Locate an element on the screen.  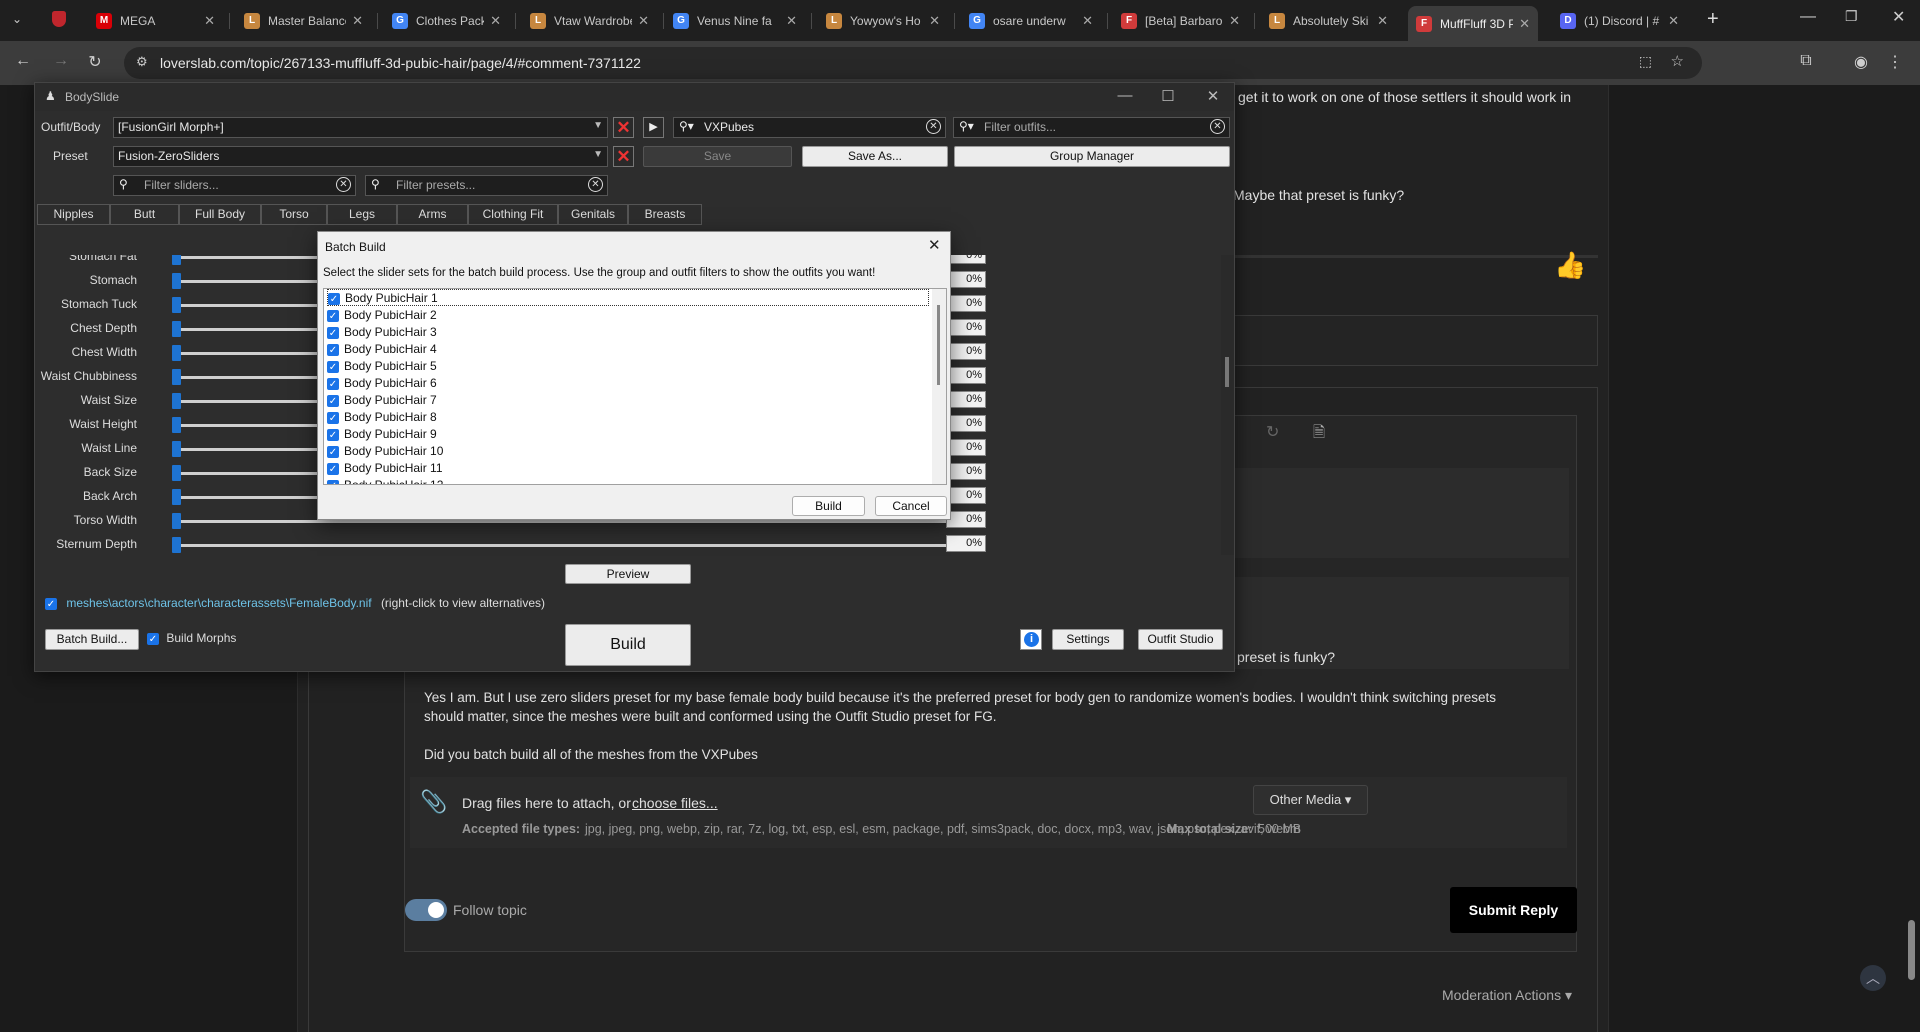
list-scrollbar is located at coordinates (939, 386).